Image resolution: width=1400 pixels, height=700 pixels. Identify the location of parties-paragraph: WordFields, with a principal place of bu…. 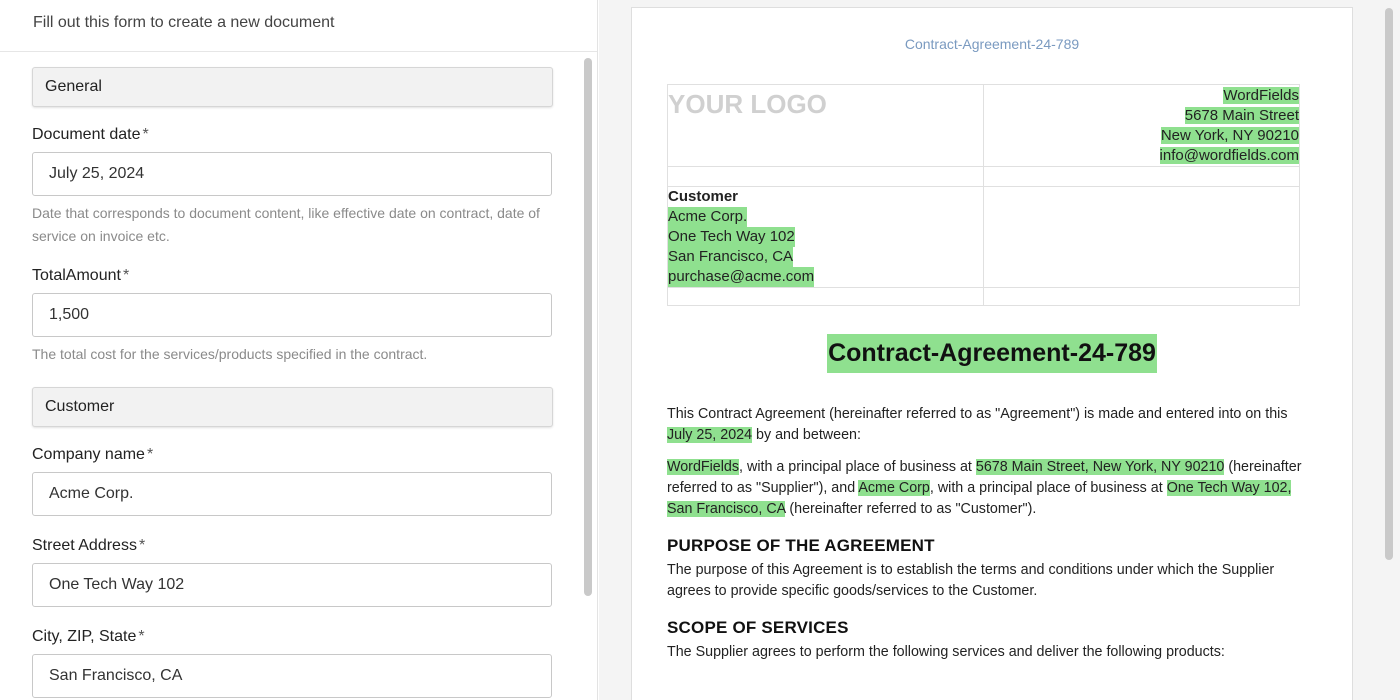
(984, 488).